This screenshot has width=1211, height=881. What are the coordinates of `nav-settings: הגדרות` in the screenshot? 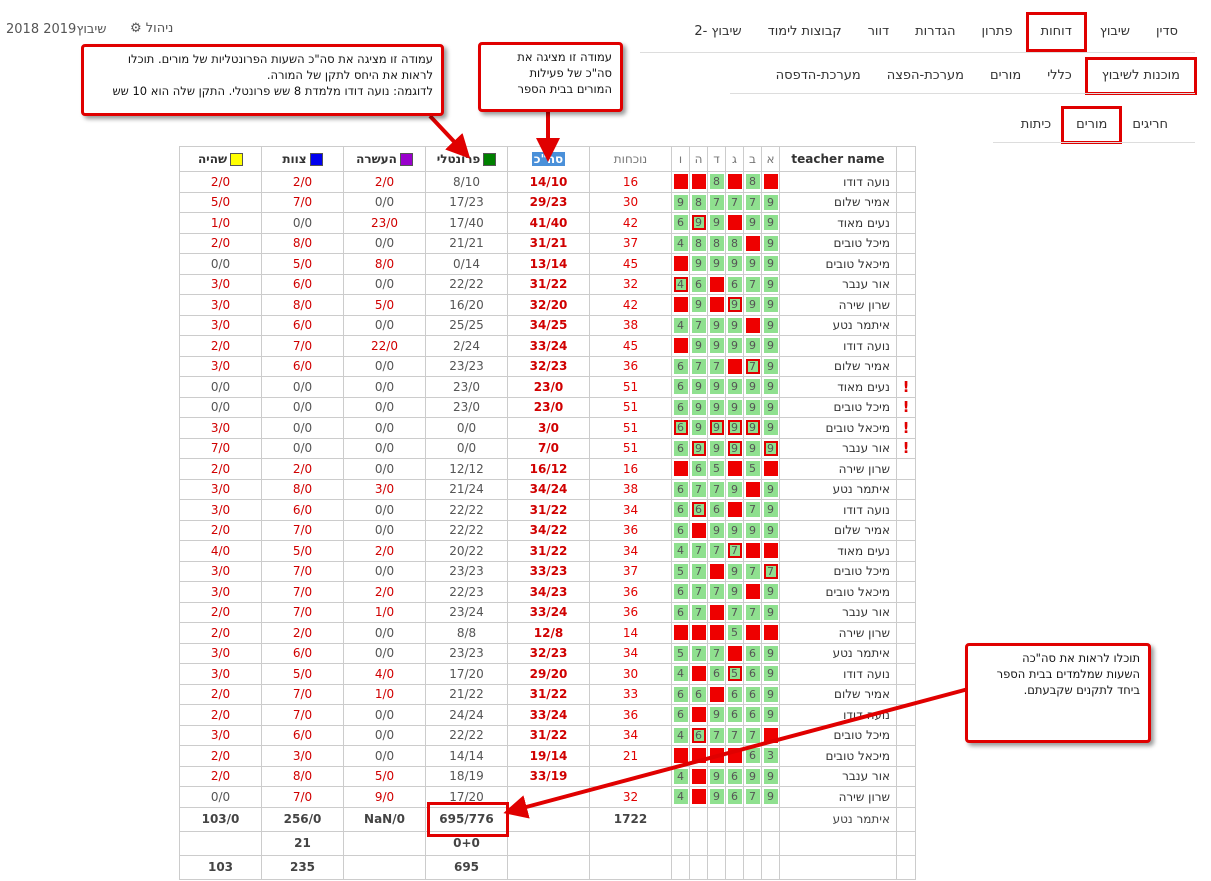 It's located at (935, 32).